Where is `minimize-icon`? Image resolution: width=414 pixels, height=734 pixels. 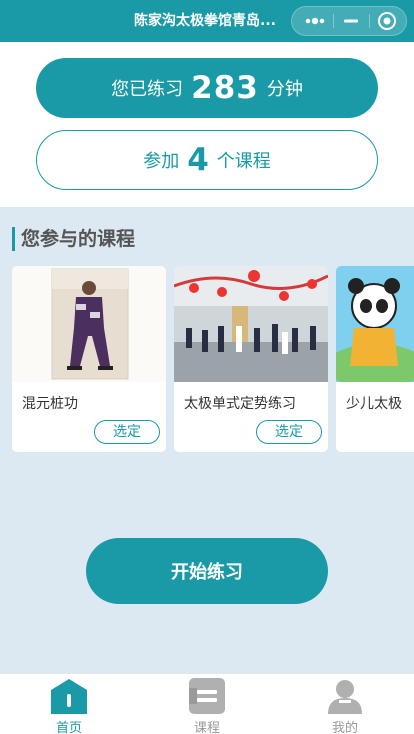
minimize-icon is located at coordinates (351, 21).